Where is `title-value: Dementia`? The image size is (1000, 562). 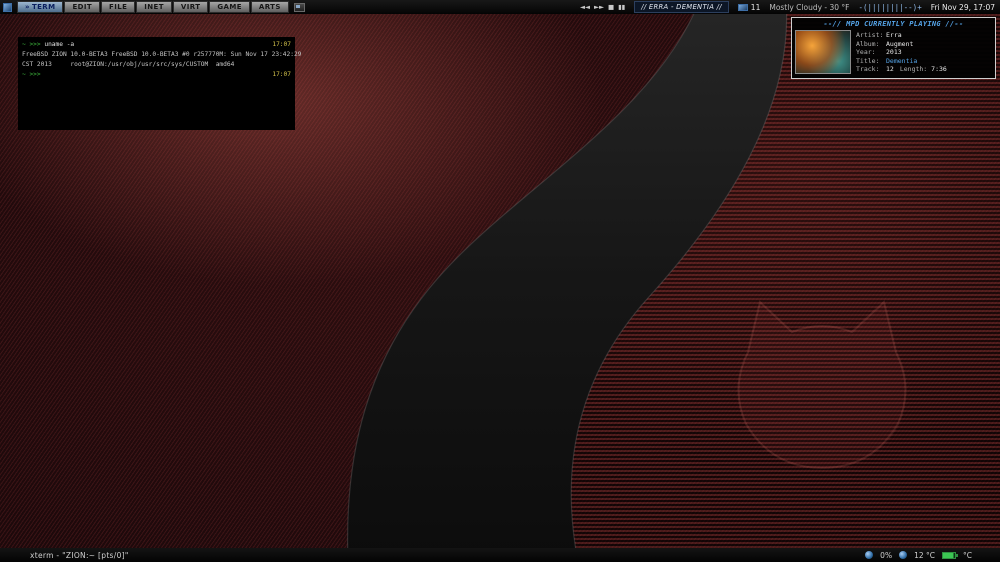
title-value: Dementia is located at coordinates (902, 60).